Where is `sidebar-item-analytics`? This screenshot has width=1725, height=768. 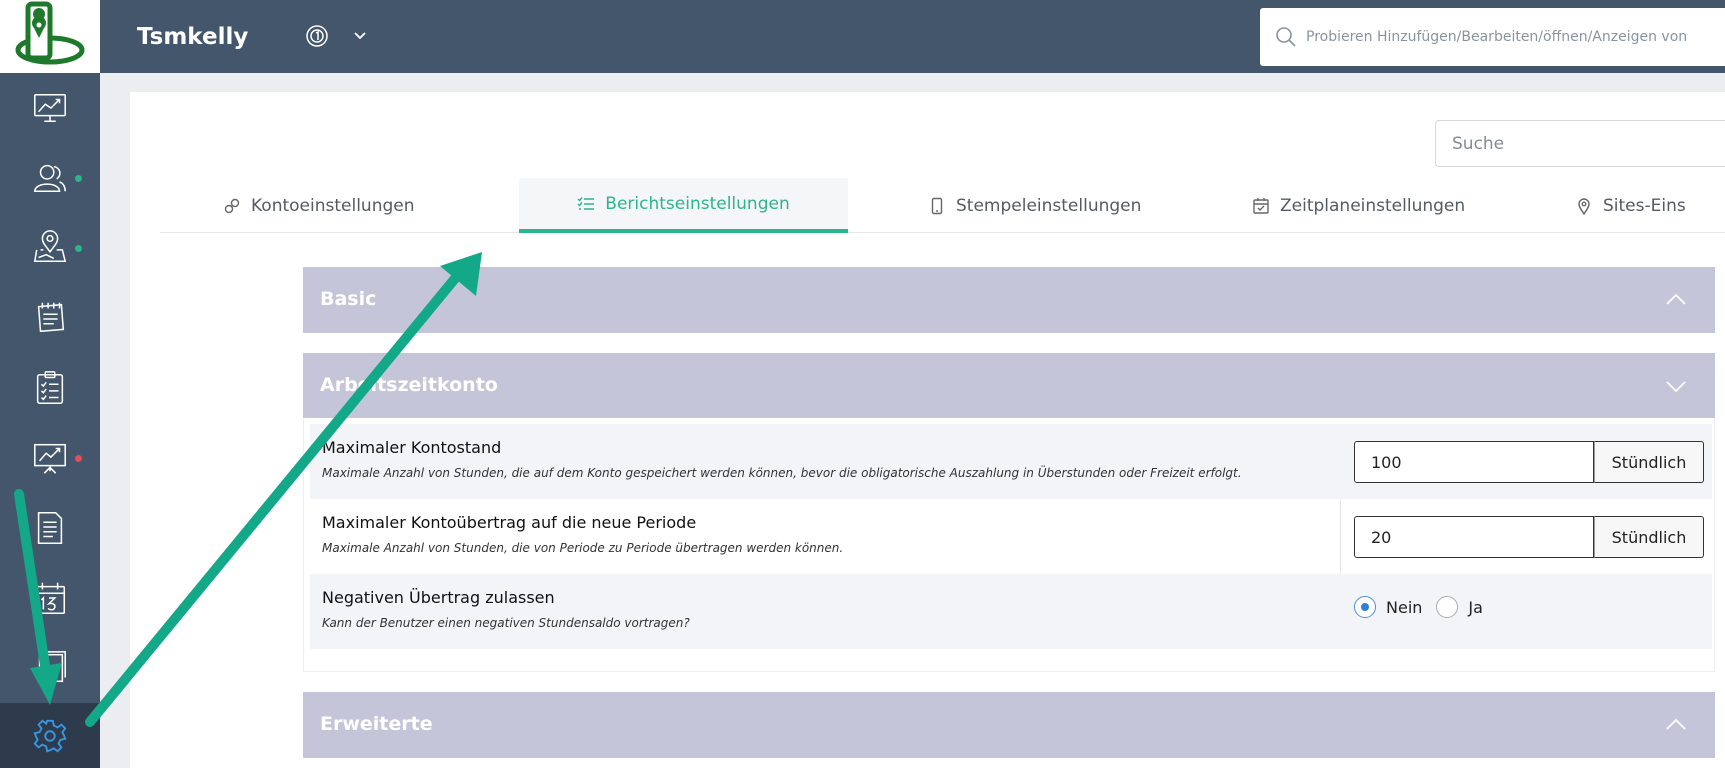 sidebar-item-analytics is located at coordinates (50, 458).